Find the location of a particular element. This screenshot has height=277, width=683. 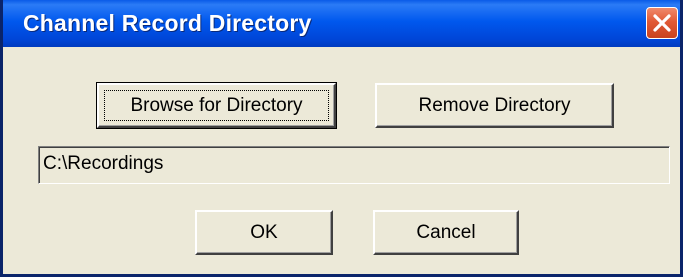

ok-button: OK is located at coordinates (264, 232).